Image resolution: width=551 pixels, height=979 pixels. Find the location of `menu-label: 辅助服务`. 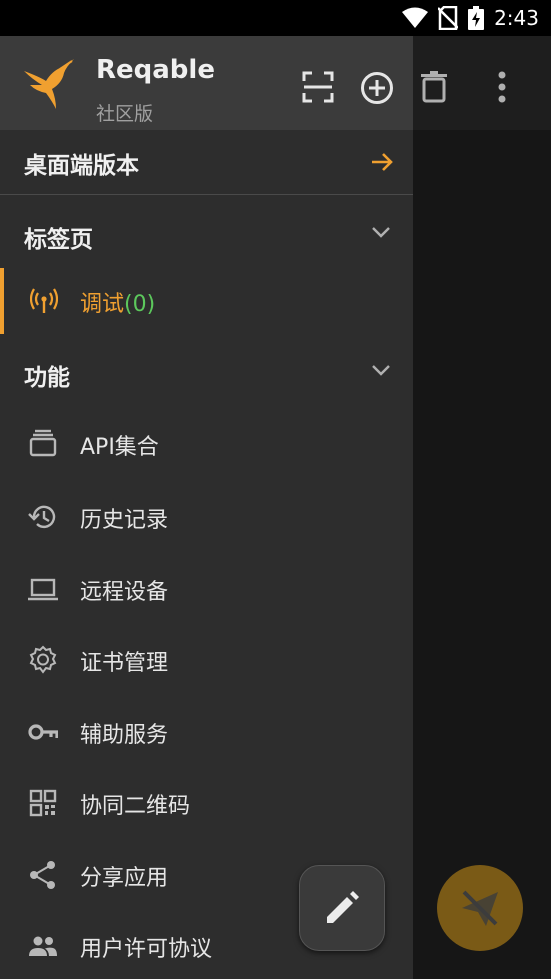

menu-label: 辅助服务 is located at coordinates (124, 735).